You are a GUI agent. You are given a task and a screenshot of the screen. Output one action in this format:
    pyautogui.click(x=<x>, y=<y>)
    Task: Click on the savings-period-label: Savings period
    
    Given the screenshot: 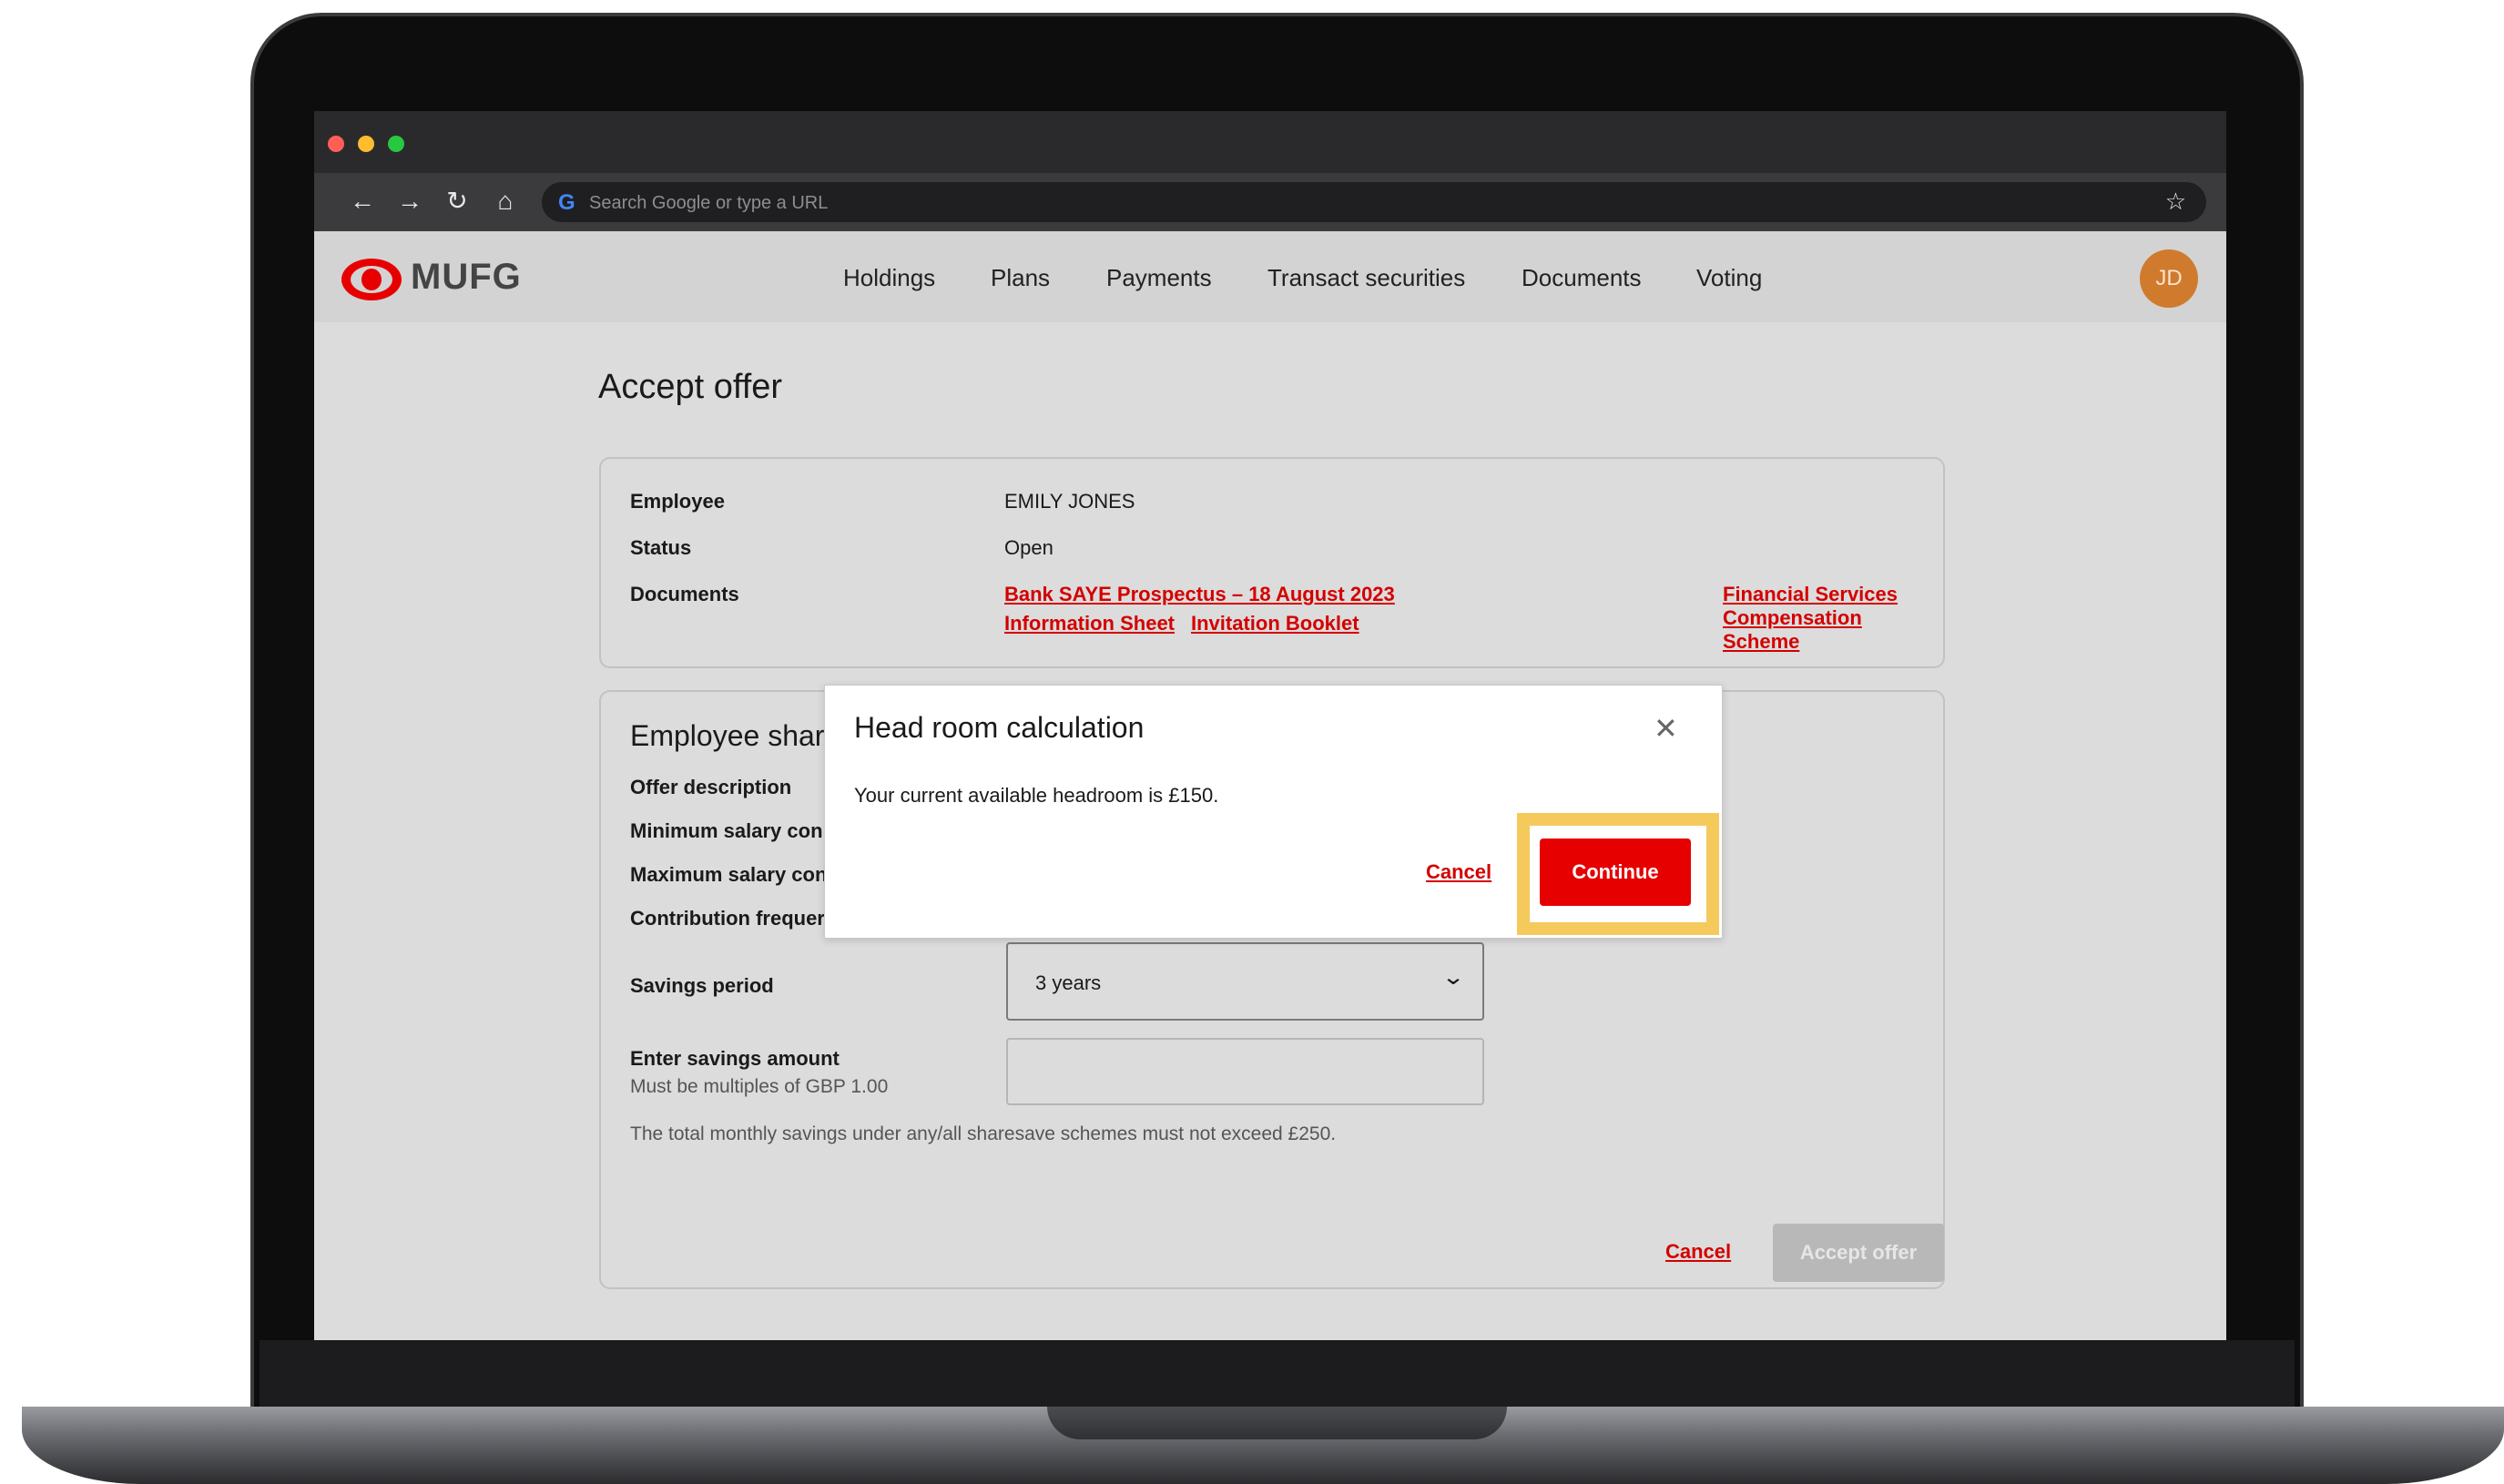 What is the action you would take?
    pyautogui.click(x=702, y=985)
    